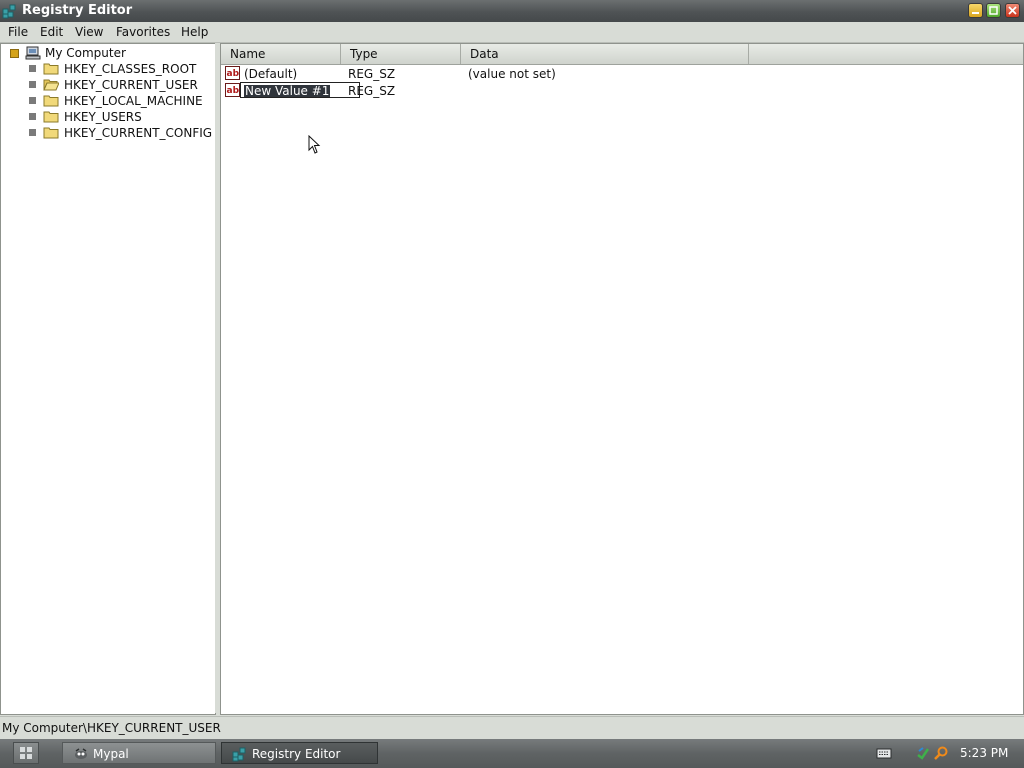 The height and width of the screenshot is (768, 1024). Describe the element at coordinates (130, 69) in the screenshot. I see `tree-label: HKEY_CLASSES_ROOT` at that location.